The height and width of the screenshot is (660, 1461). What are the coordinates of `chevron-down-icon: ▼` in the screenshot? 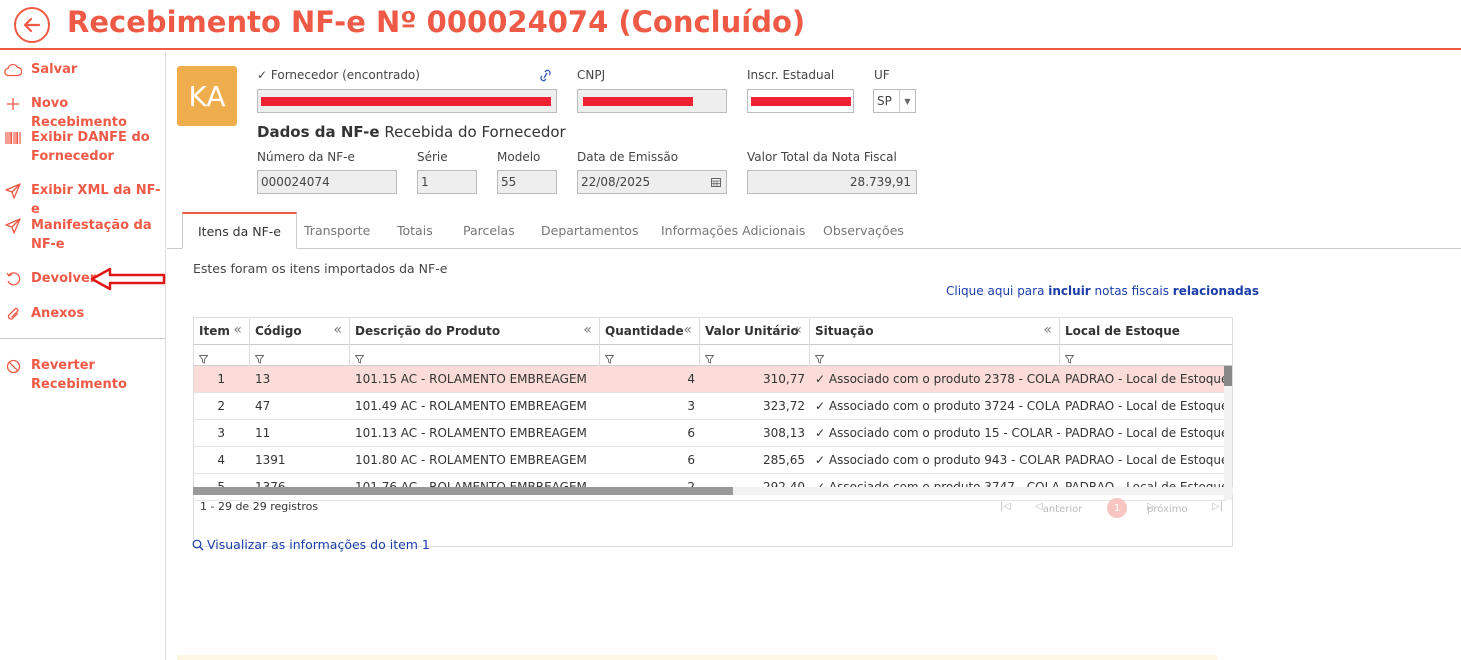 It's located at (907, 101).